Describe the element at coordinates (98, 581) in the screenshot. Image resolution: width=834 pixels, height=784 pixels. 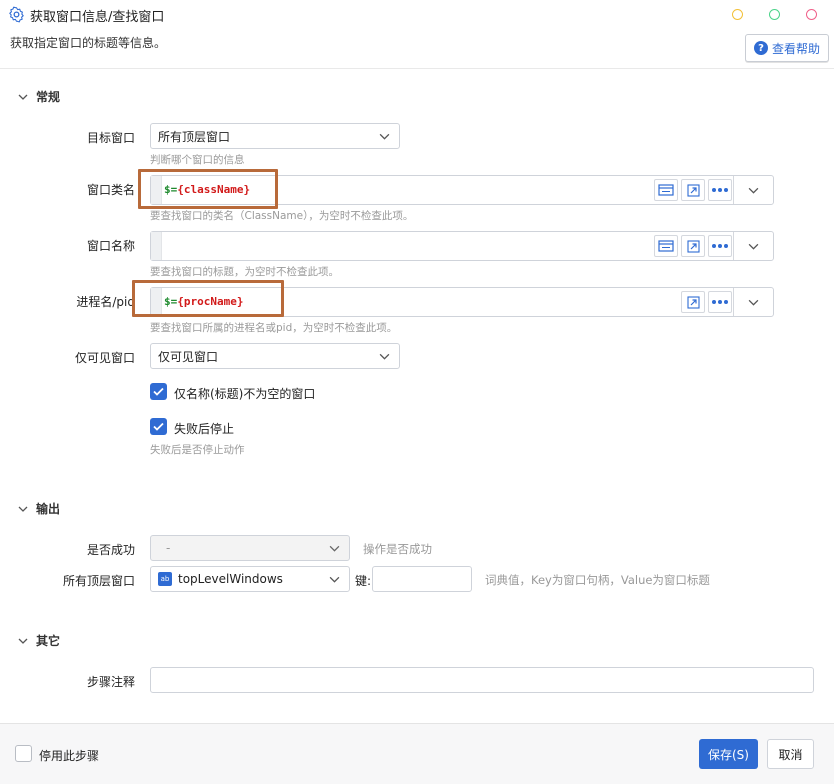
I see `windows-output-label: 所有顶层窗口` at that location.